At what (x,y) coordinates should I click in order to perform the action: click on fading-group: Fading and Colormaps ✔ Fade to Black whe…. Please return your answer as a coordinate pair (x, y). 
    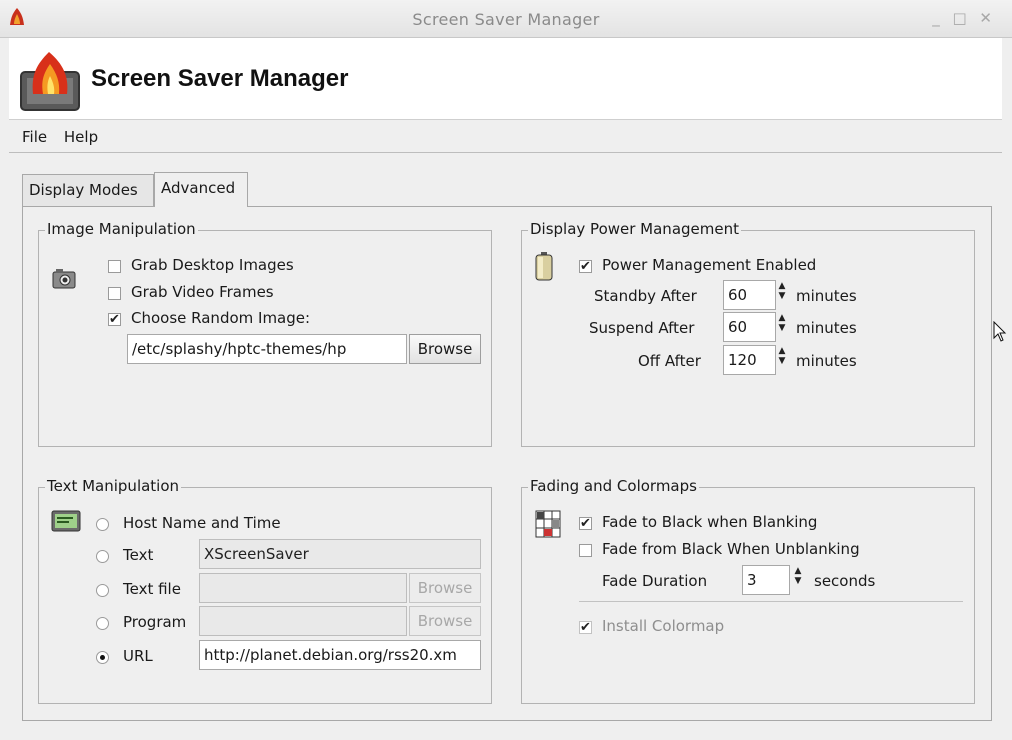
    Looking at the image, I should click on (748, 590).